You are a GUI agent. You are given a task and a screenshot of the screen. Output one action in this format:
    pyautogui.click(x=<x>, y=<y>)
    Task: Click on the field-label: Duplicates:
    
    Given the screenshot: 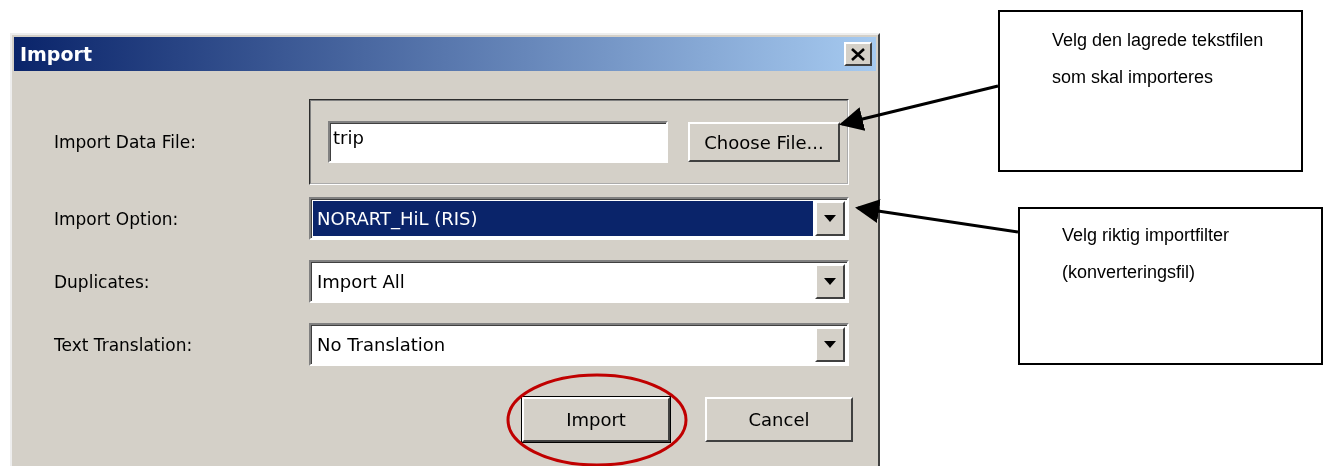 What is the action you would take?
    pyautogui.click(x=102, y=281)
    